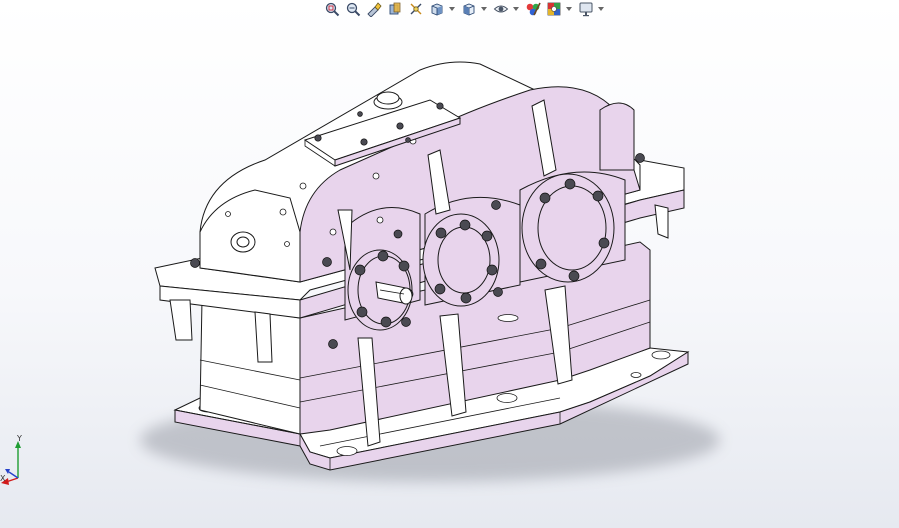 The image size is (899, 528). I want to click on bearing-cap-output, so click(568, 228).